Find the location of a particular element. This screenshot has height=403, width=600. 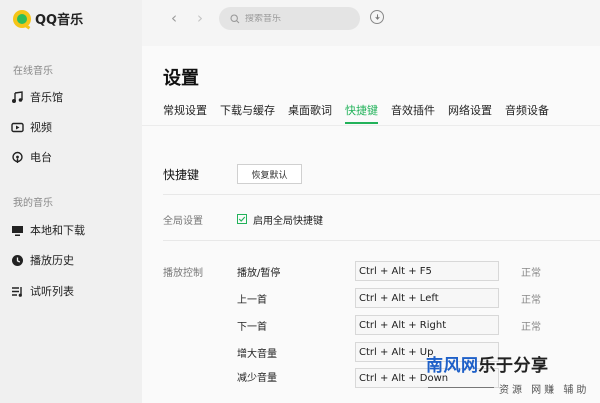

tab-download-cache: 下载与缓存 is located at coordinates (247, 113).